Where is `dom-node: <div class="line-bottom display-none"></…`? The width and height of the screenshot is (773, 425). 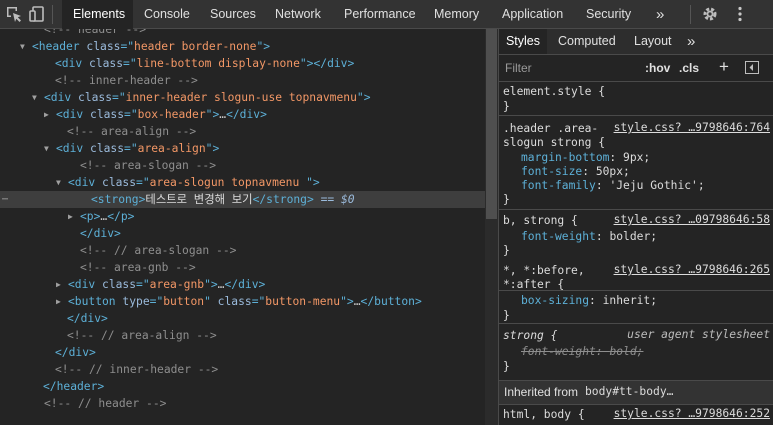
dom-node: <div class="line-bottom display-none"></… is located at coordinates (242, 63).